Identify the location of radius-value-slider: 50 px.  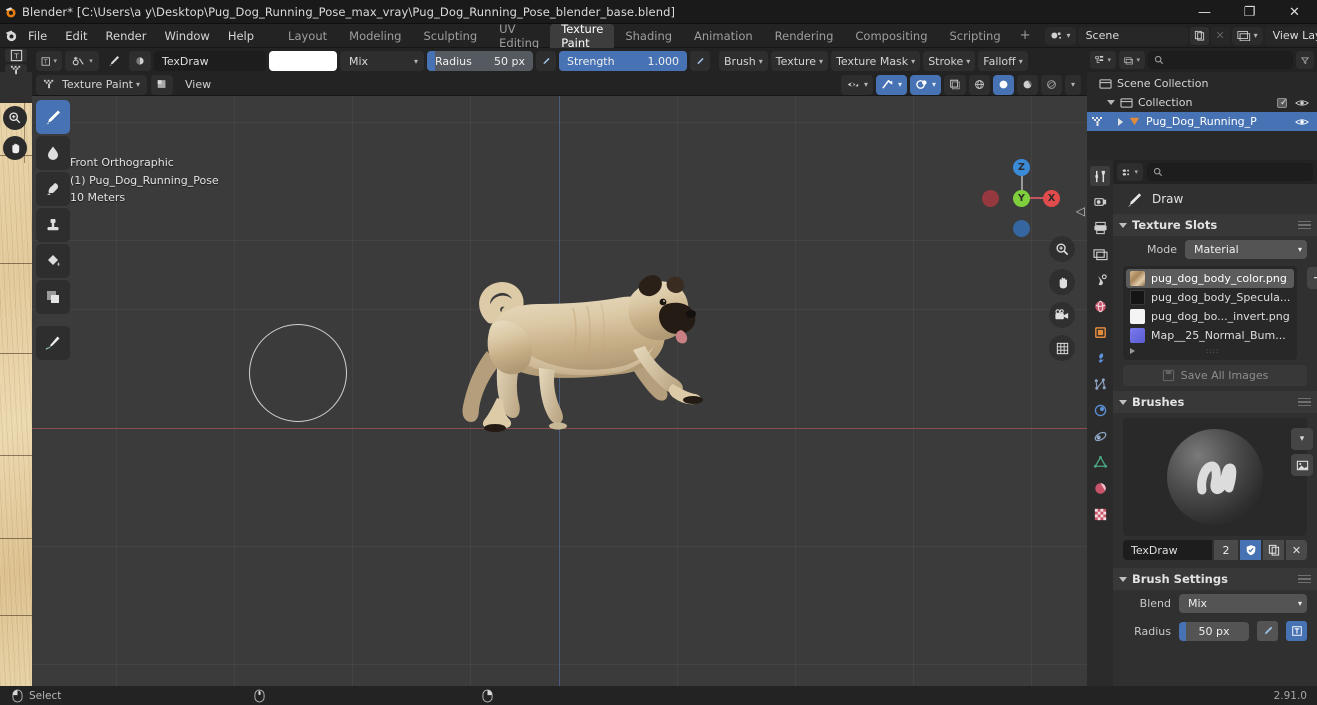
(1214, 631).